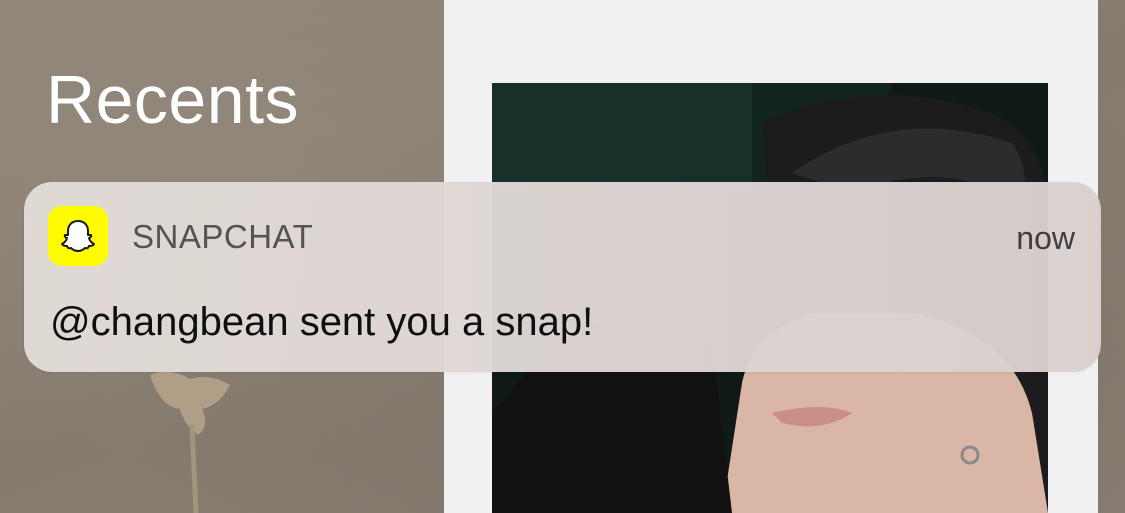  I want to click on dried-flower-decoration, so click(190, 442).